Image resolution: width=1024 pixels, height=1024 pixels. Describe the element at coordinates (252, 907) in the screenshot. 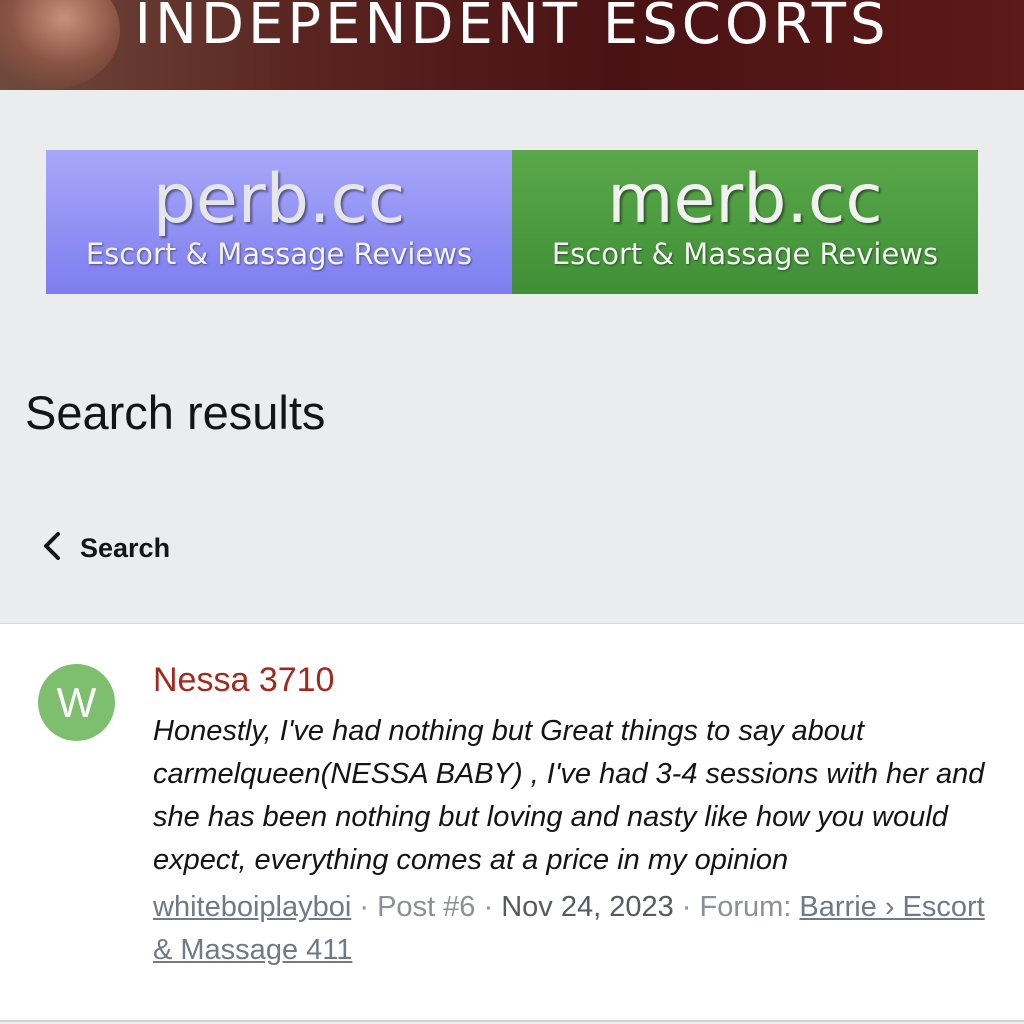

I see `author-link: whiteboiplayboi` at that location.